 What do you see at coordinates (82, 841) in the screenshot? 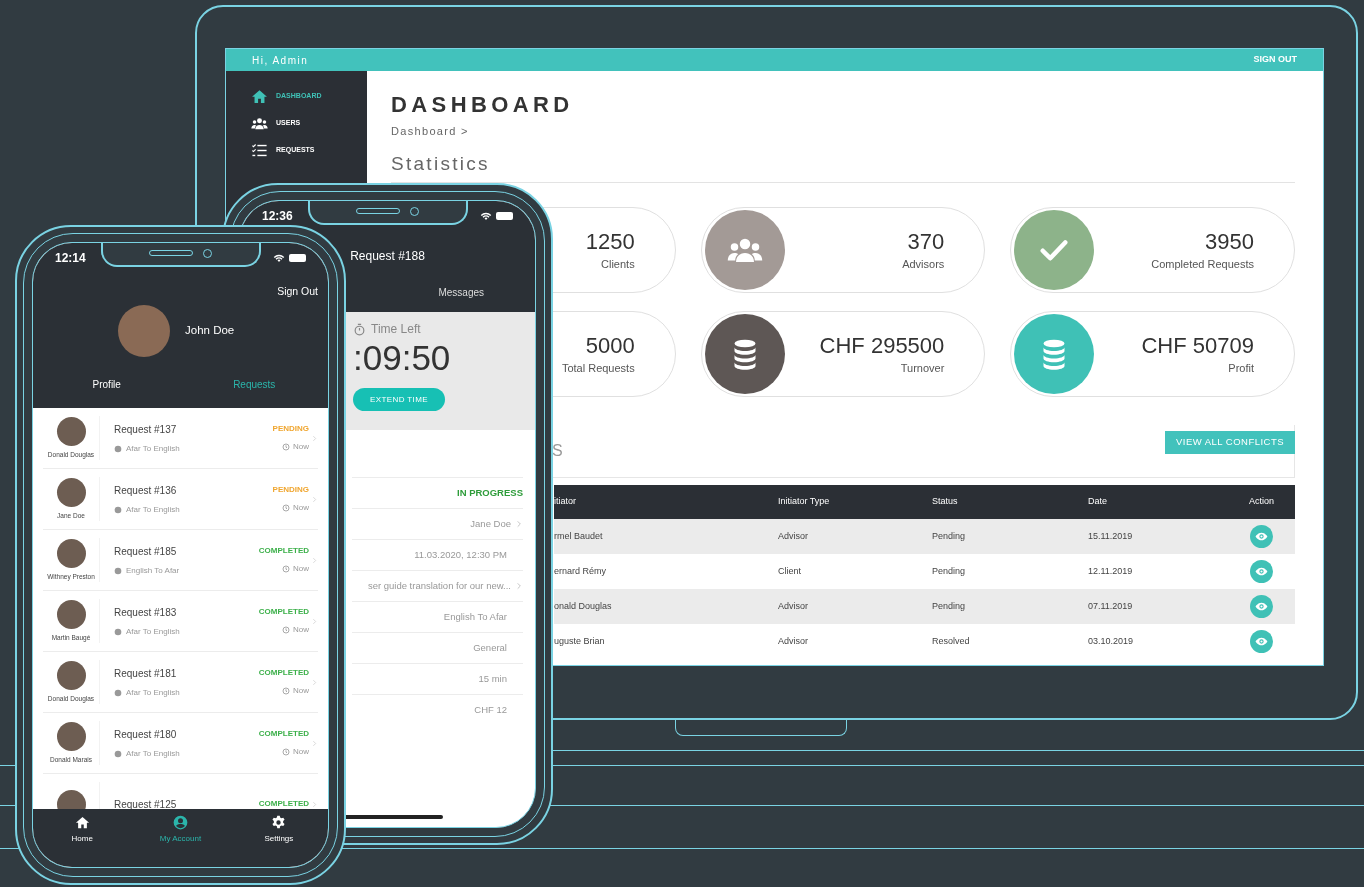
I see `tab-bar-item: Home` at bounding box center [82, 841].